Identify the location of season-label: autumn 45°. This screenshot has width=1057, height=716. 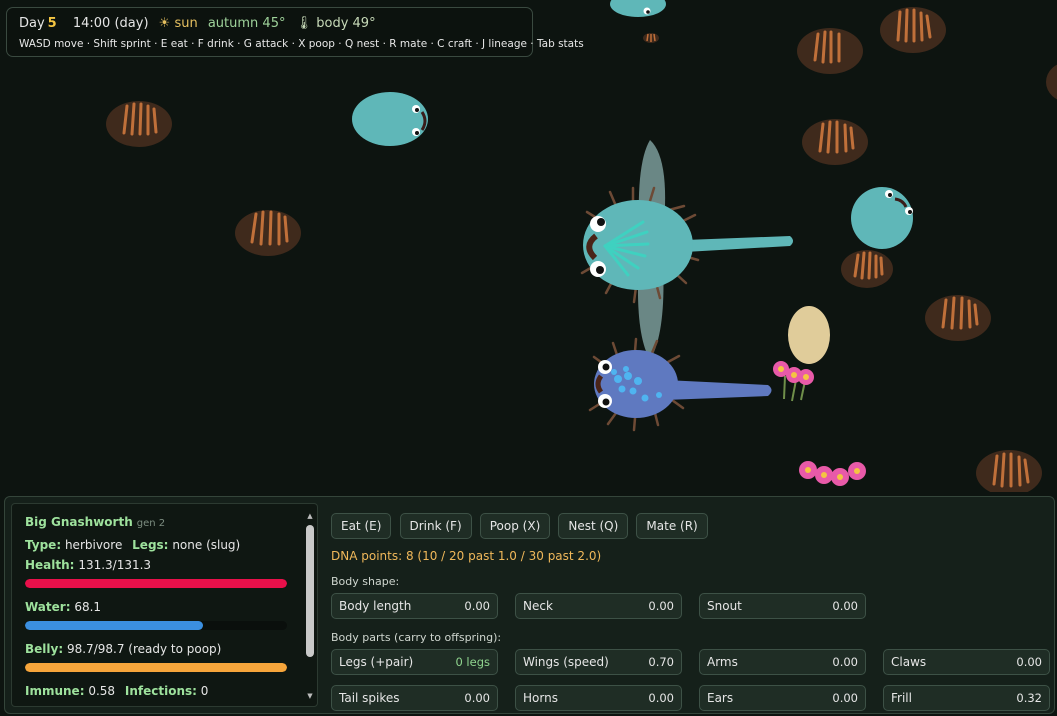
(246, 23).